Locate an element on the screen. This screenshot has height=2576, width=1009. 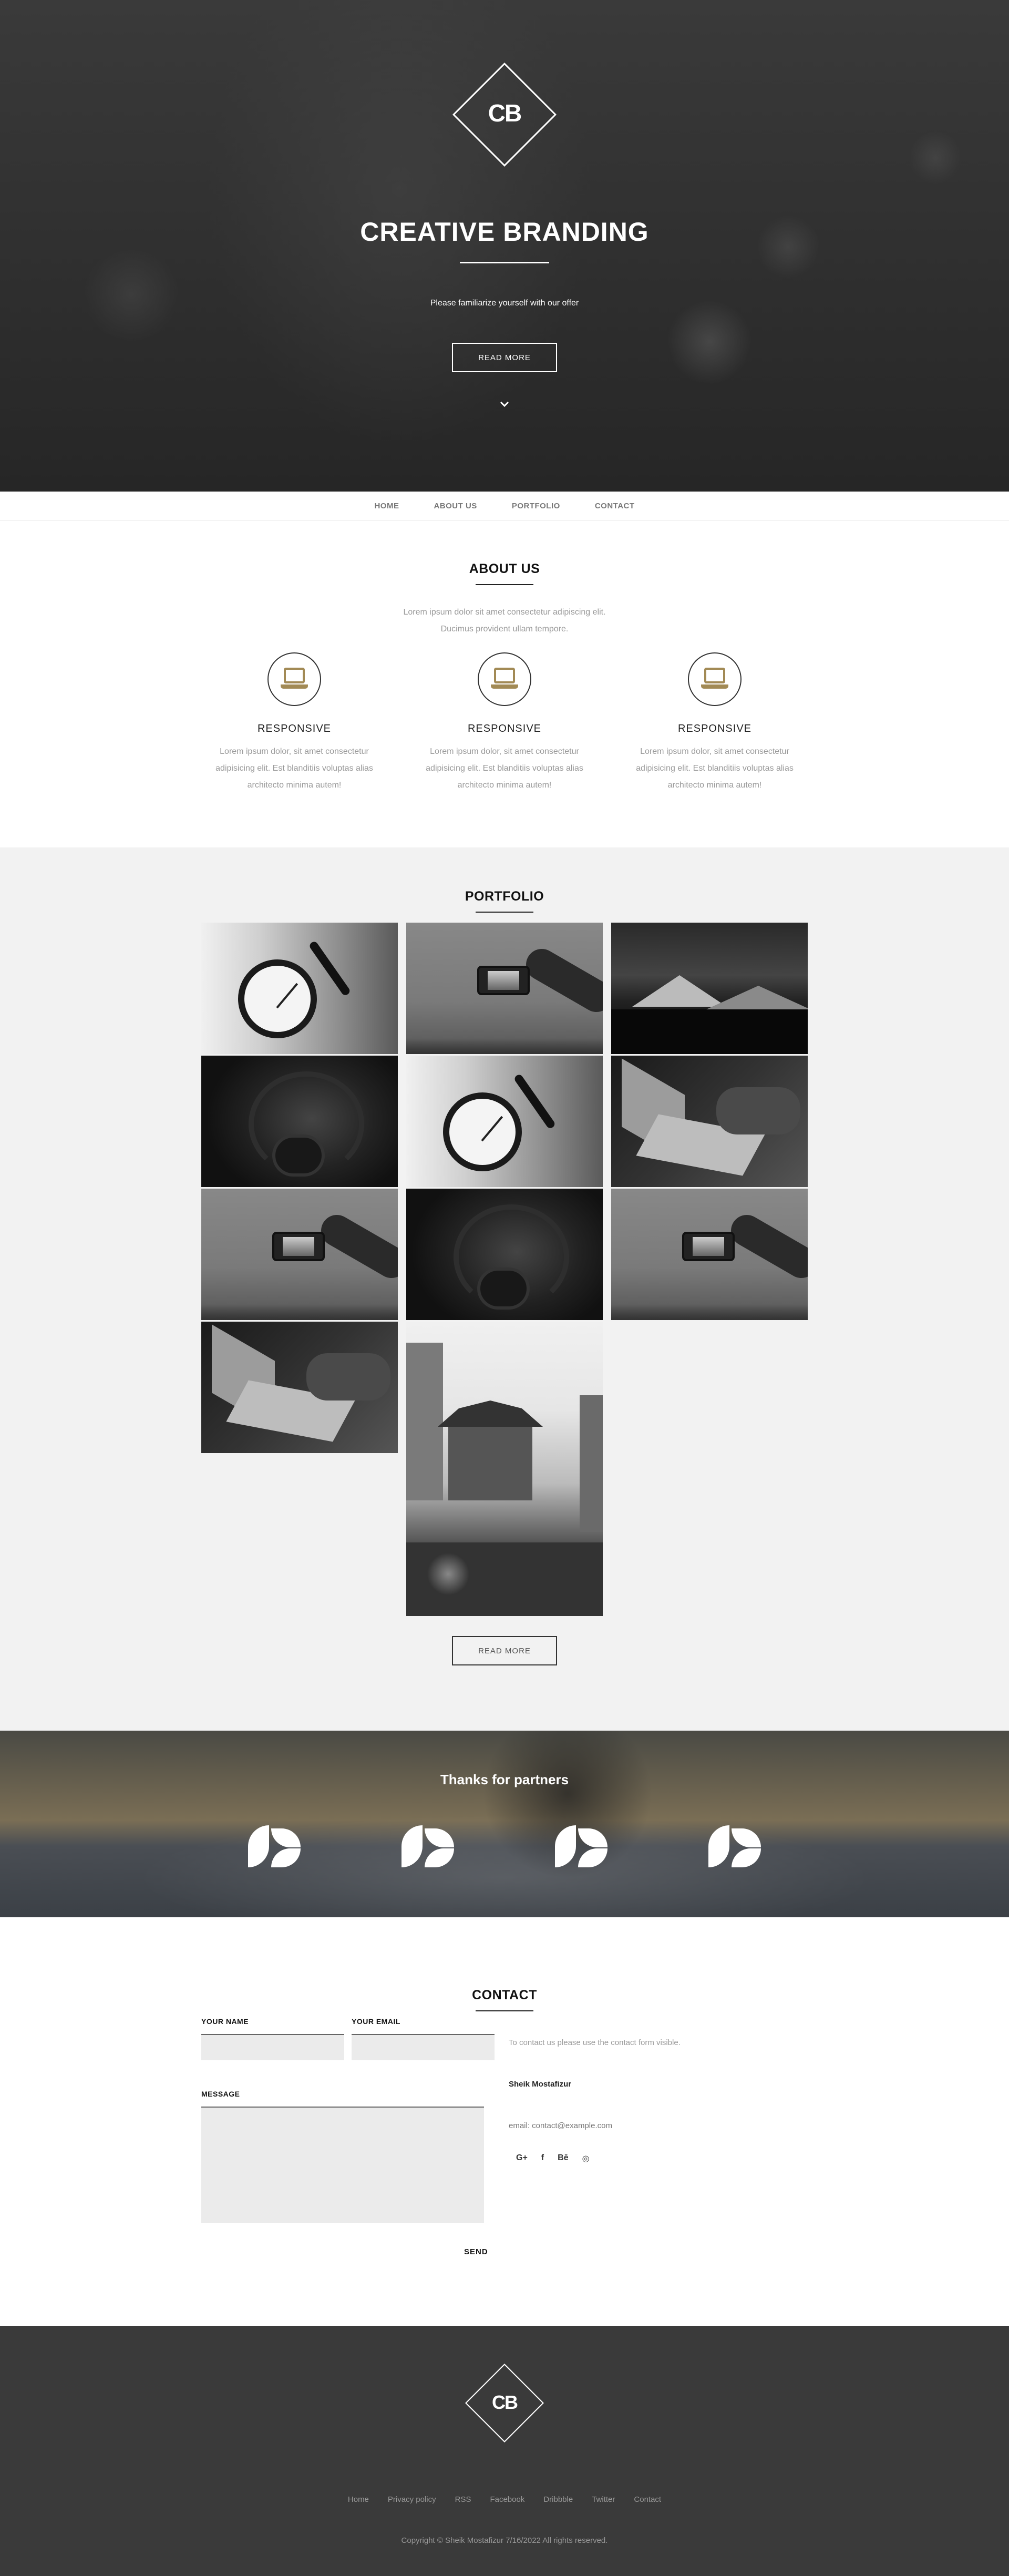
partner-logos is located at coordinates (504, 1846).